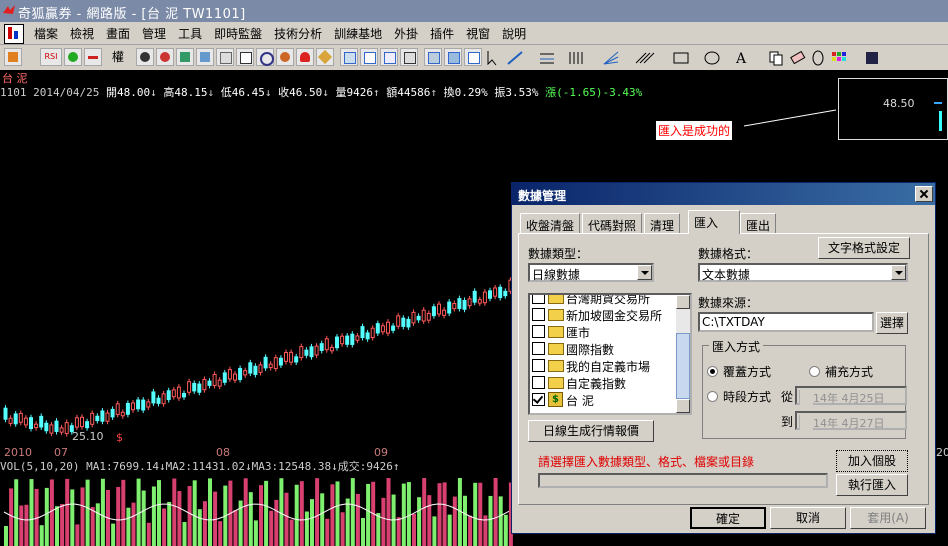 The width and height of the screenshot is (948, 546). Describe the element at coordinates (358, 33) in the screenshot. I see `menu-training: 訓練基地` at that location.